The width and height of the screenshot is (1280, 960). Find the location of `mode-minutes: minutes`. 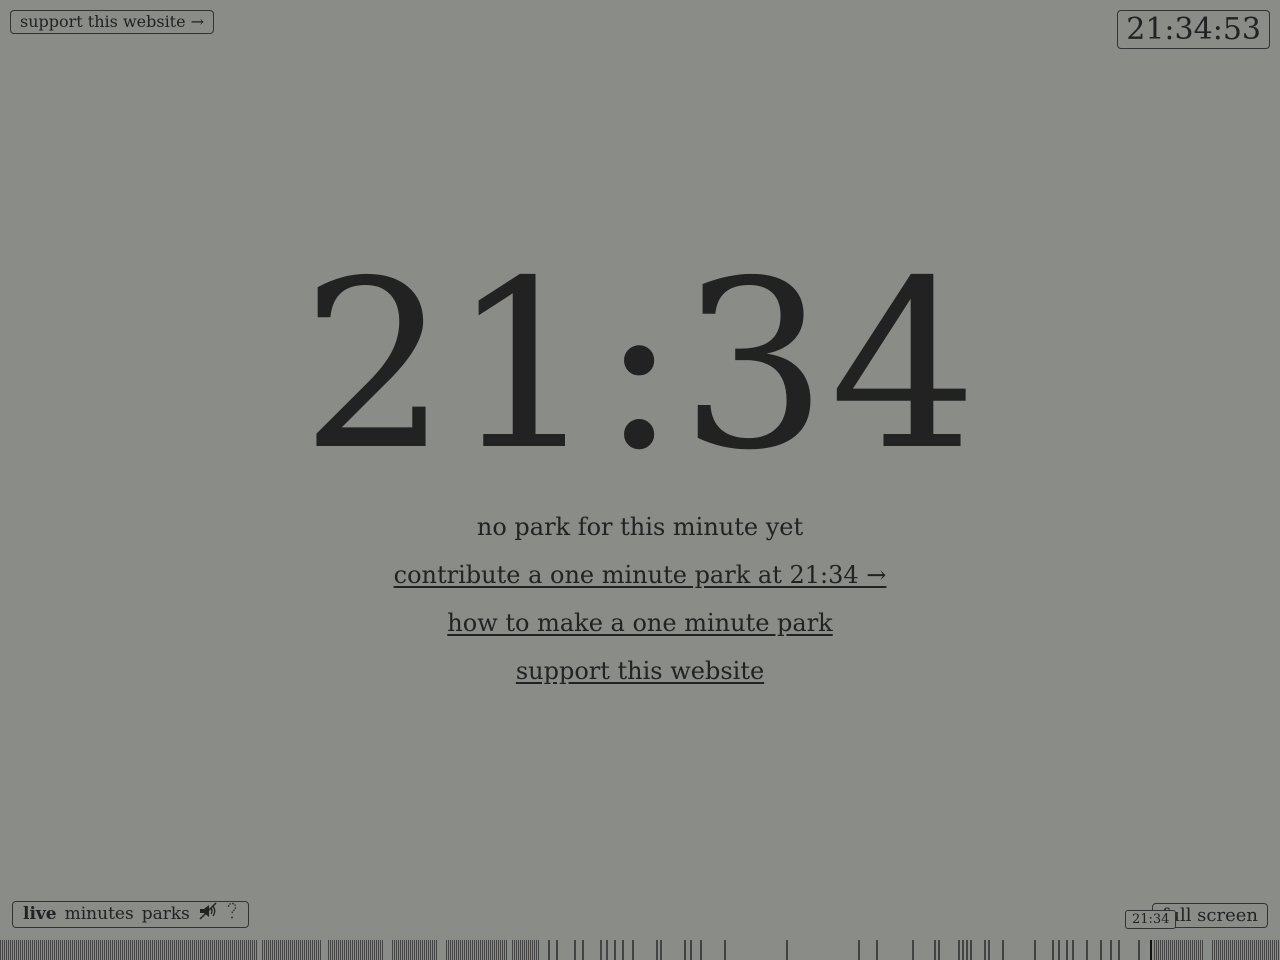

mode-minutes: minutes is located at coordinates (99, 914).